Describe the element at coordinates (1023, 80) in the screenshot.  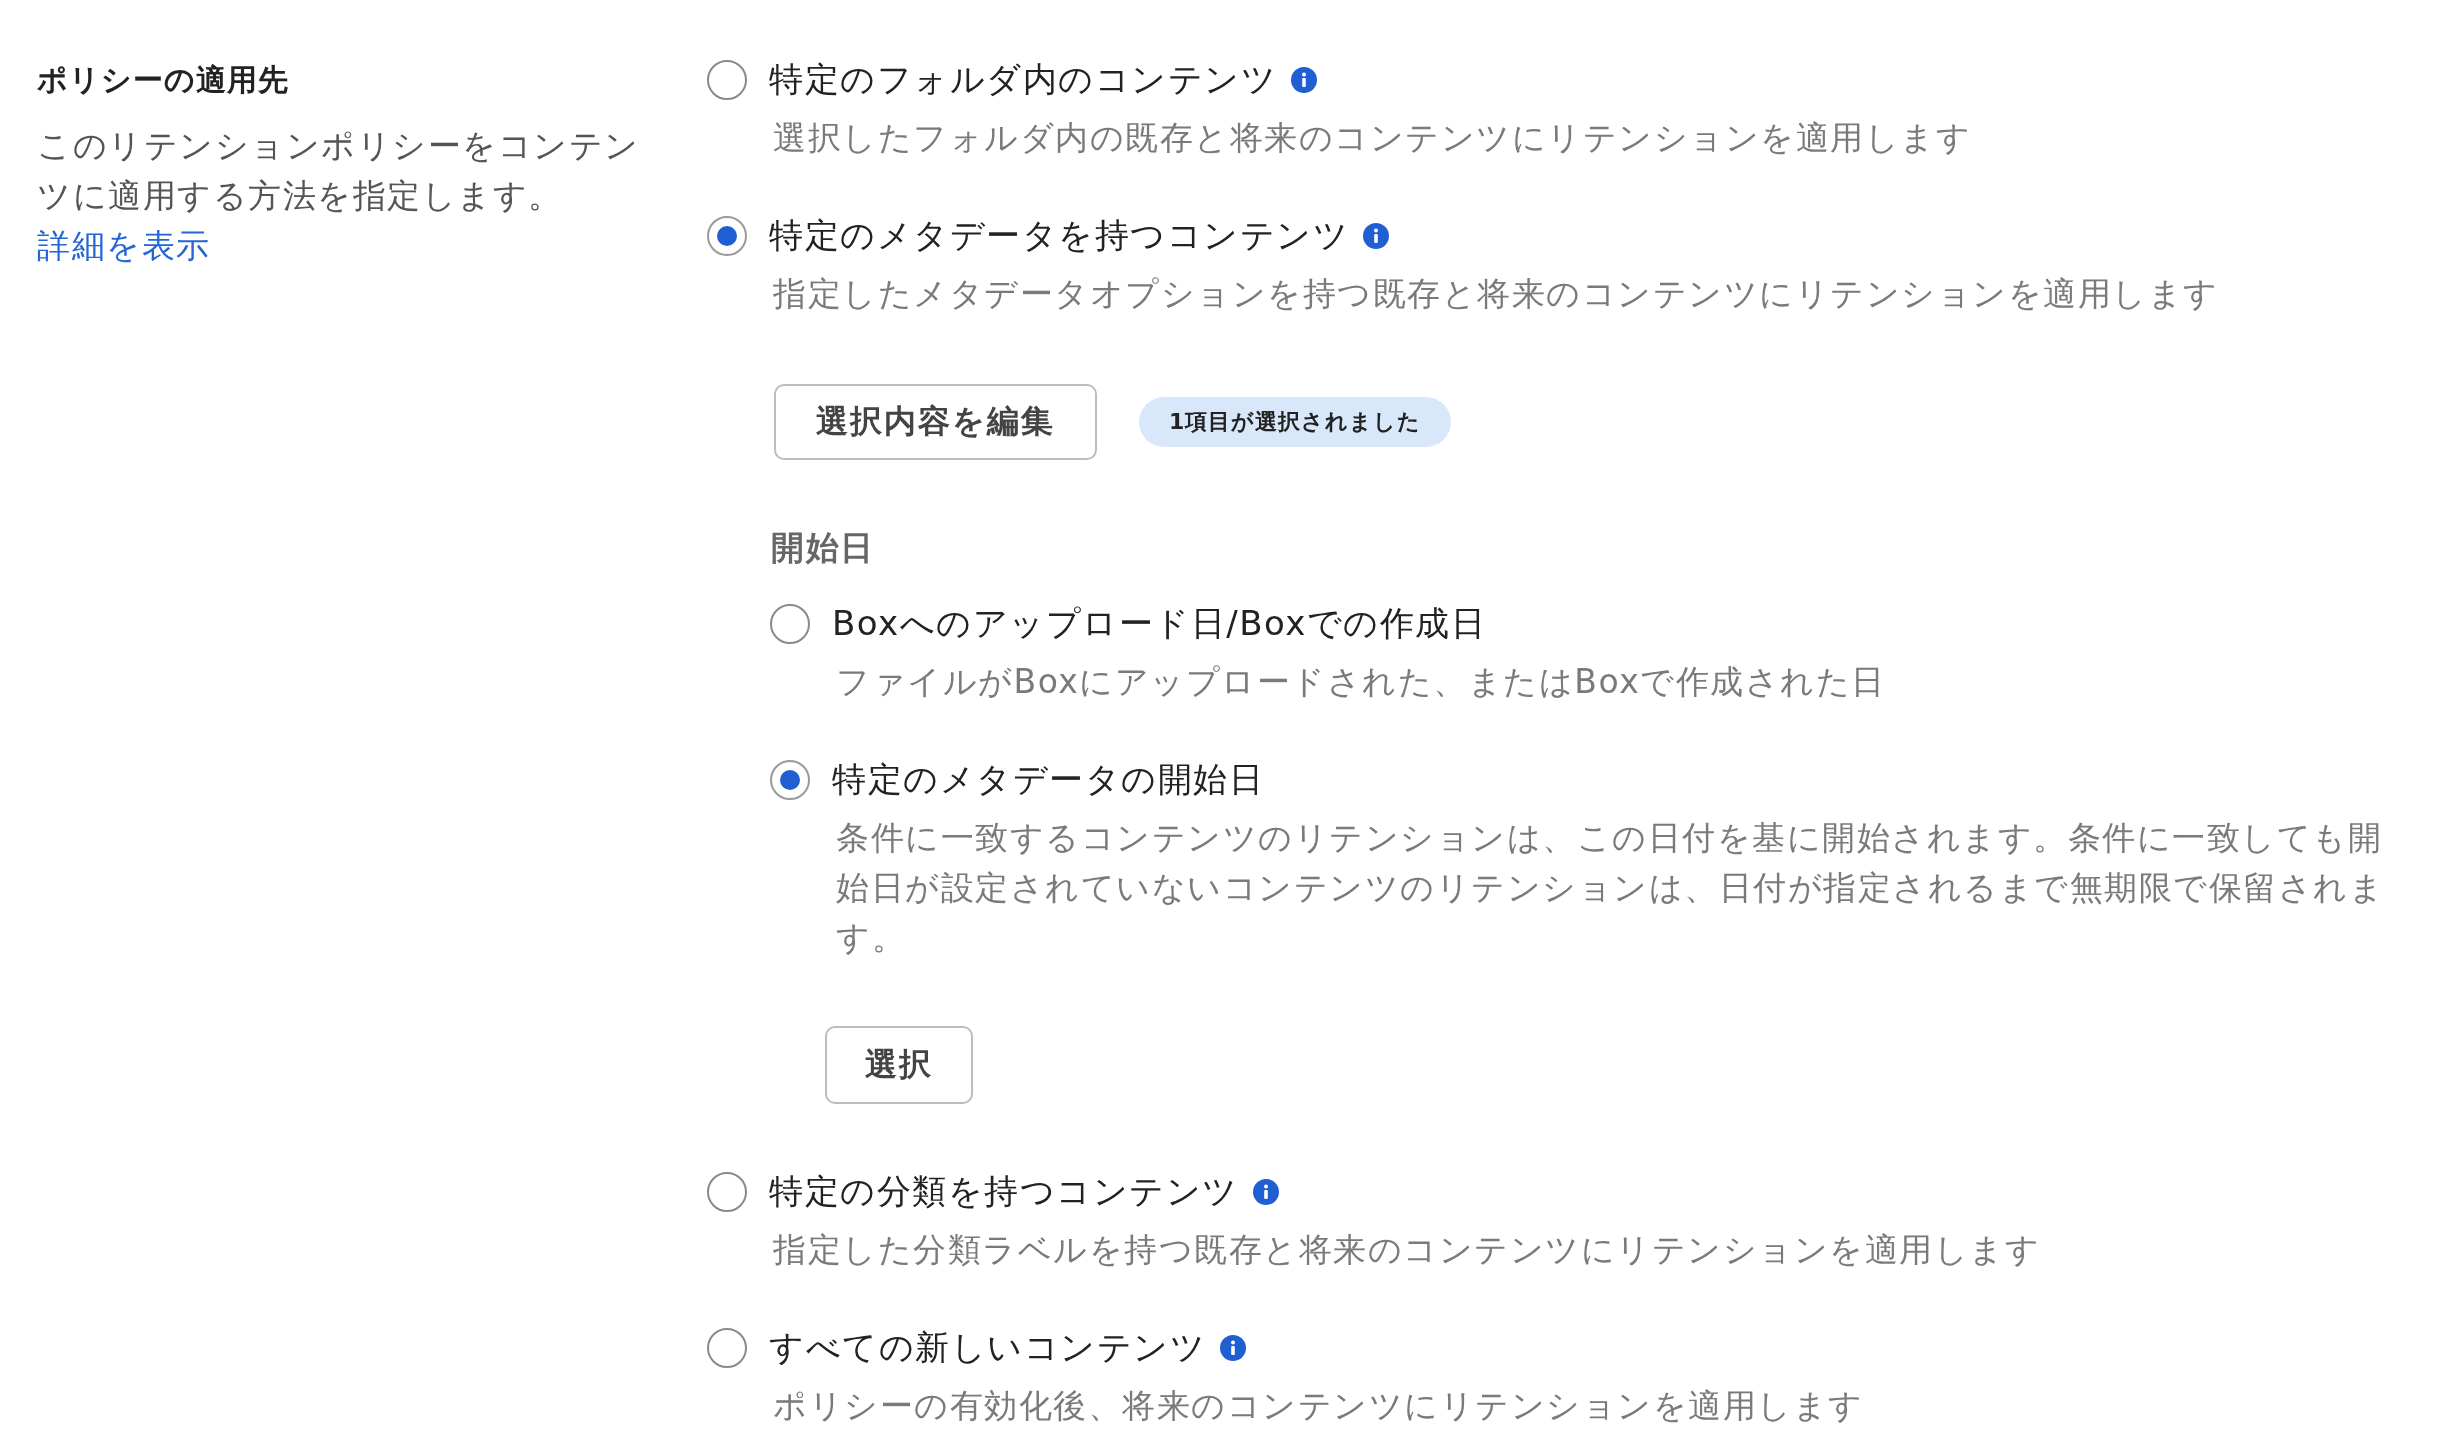
I see `option-label: 特定のフォルダ内のコンテンツ` at that location.